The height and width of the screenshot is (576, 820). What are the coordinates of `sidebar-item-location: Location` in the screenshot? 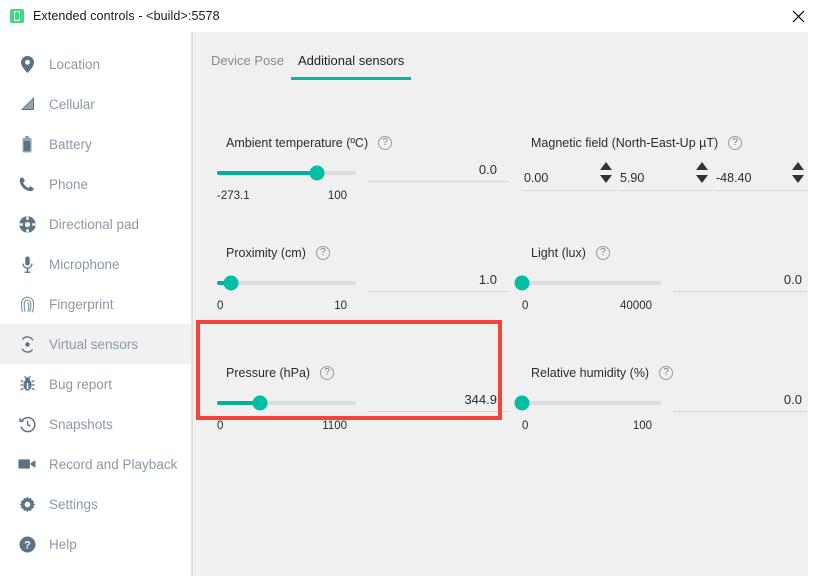 It's located at (95, 64).